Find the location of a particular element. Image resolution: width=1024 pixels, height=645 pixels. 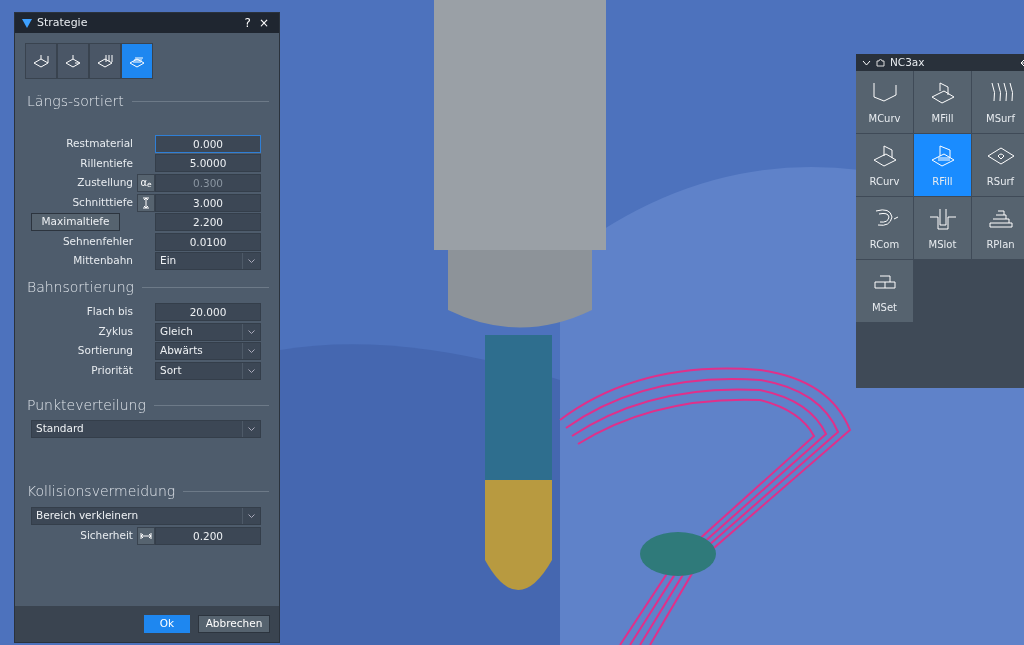

depth-icon is located at coordinates (146, 202).